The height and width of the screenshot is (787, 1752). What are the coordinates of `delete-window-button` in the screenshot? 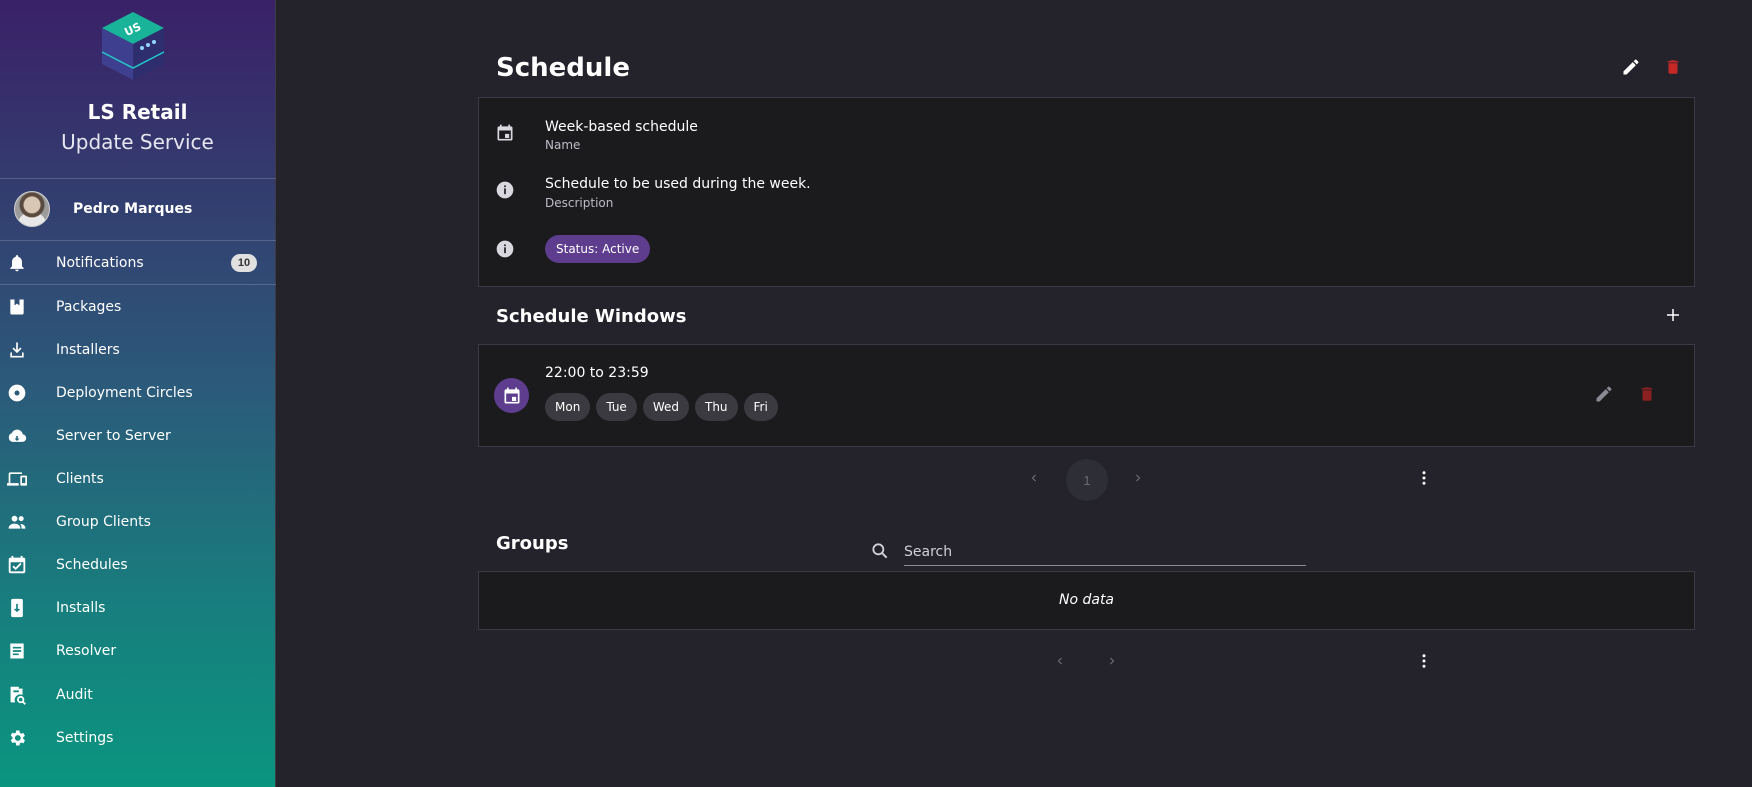 It's located at (1647, 394).